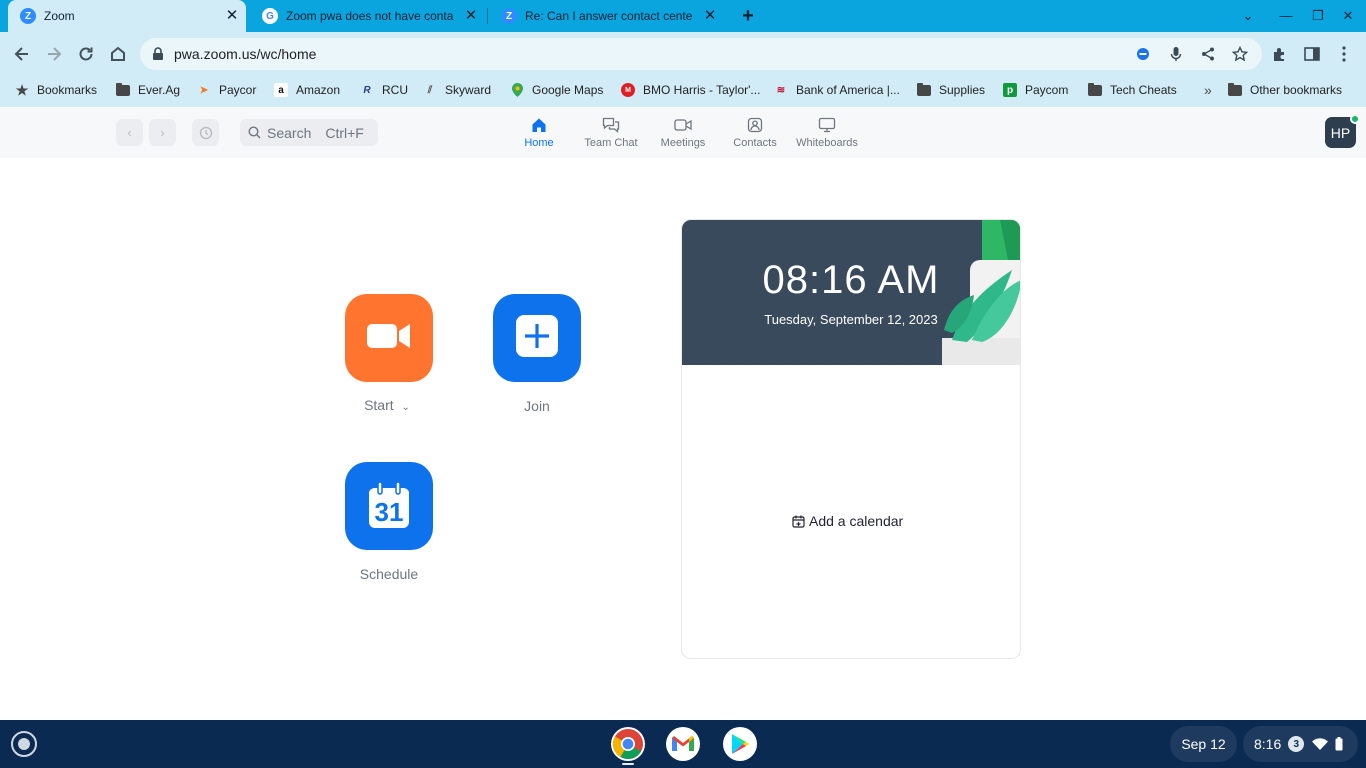  I want to click on tab-title: Re: Can I answer contact center, so click(609, 16).